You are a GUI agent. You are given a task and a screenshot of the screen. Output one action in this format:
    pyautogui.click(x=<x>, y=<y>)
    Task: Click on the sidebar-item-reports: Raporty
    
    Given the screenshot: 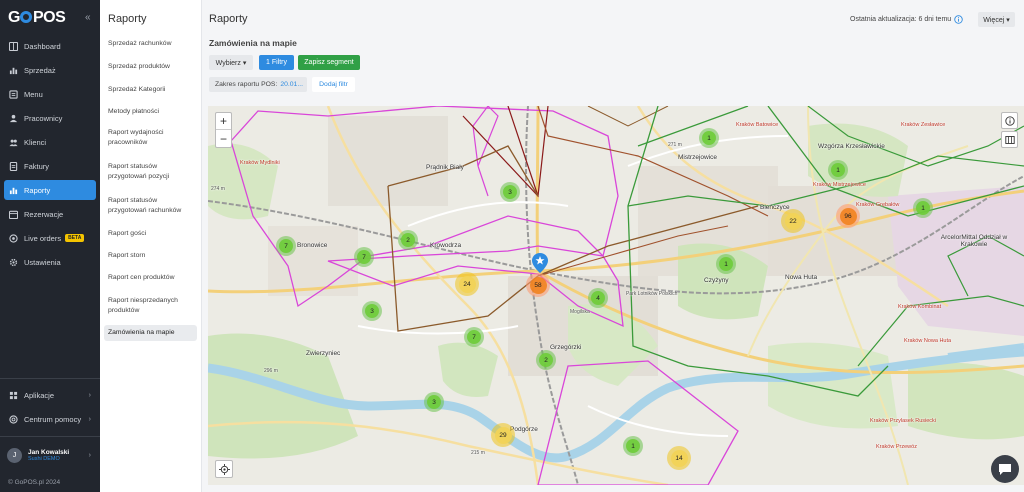 What is the action you would take?
    pyautogui.click(x=50, y=190)
    